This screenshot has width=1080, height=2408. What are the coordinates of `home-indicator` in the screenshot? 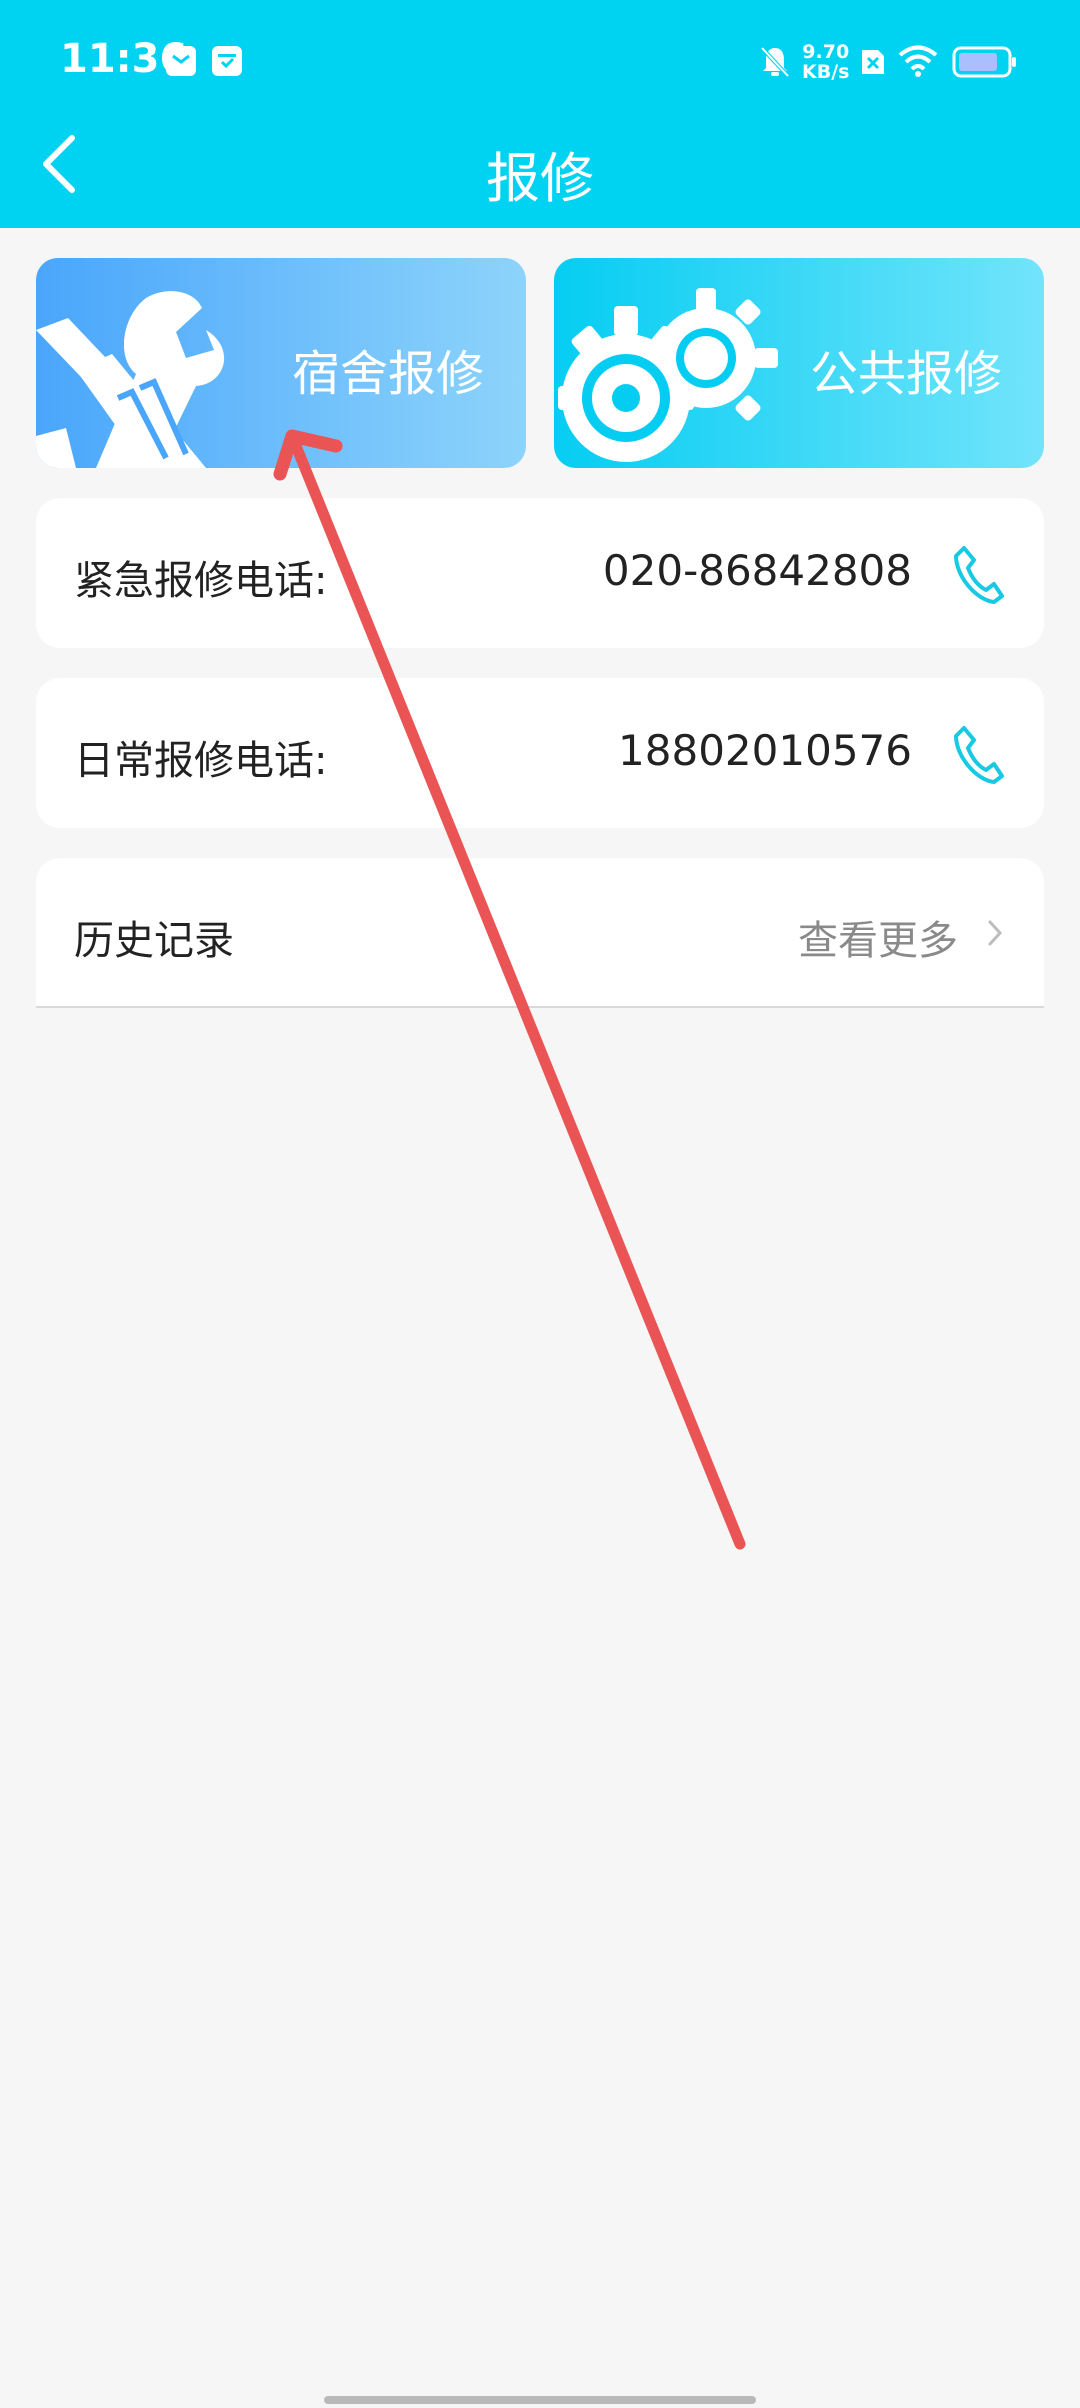 It's located at (540, 2400).